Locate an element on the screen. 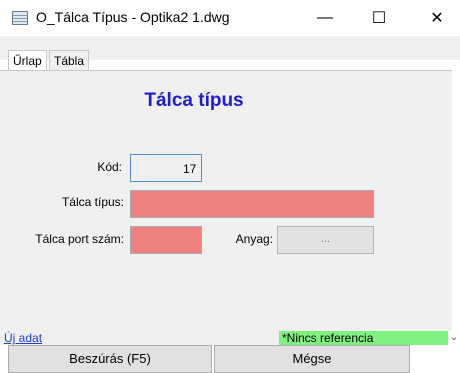 The image size is (460, 373). minimize-icon: — is located at coordinates (325, 17).